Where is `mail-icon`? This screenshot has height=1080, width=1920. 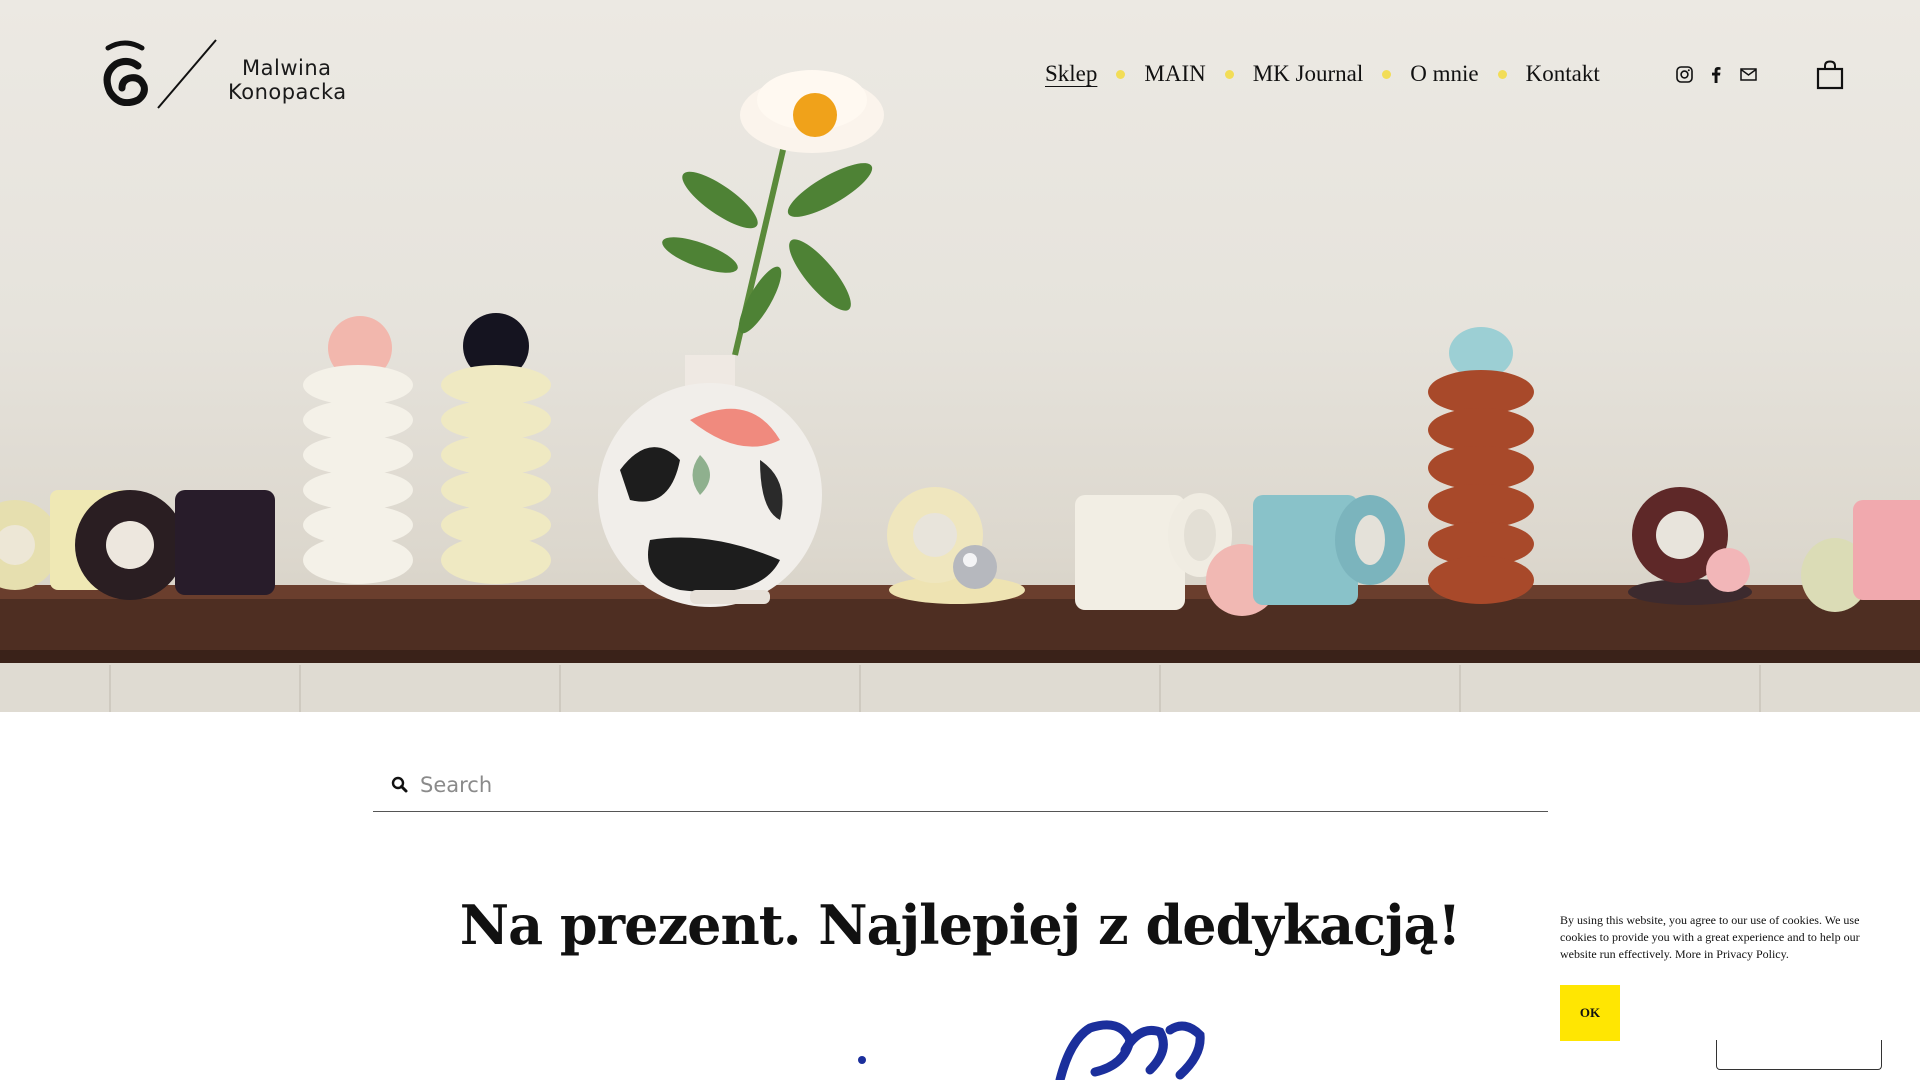
mail-icon is located at coordinates (1748, 74).